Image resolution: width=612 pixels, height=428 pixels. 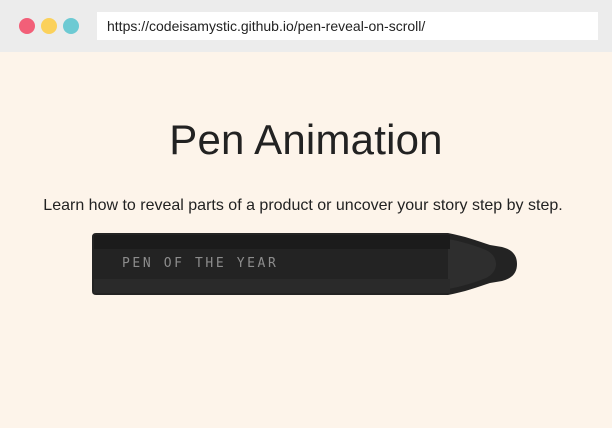 What do you see at coordinates (272, 286) in the screenshot?
I see `pen-bottom-shade` at bounding box center [272, 286].